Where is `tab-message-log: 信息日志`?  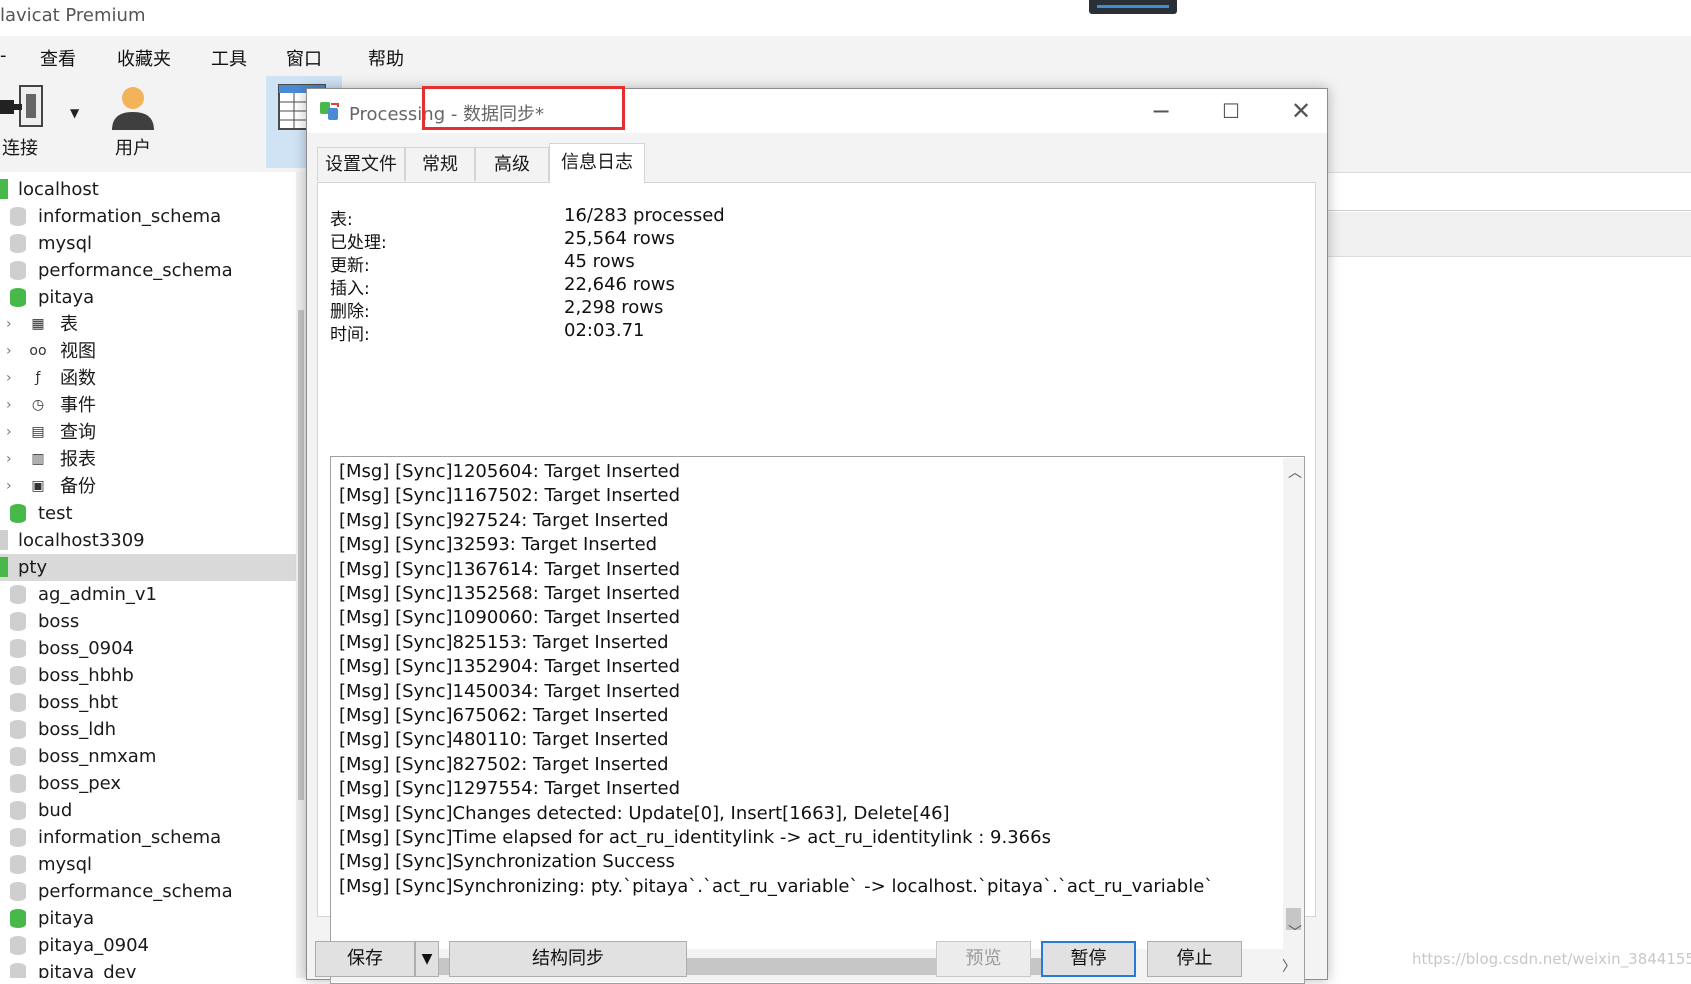 tab-message-log: 信息日志 is located at coordinates (597, 163).